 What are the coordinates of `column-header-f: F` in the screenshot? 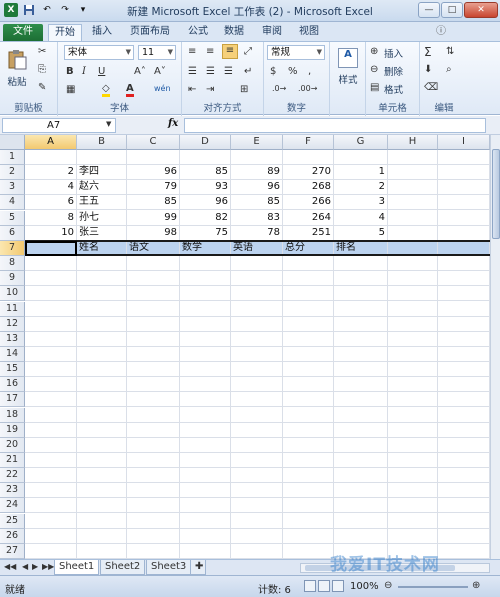 It's located at (308, 142).